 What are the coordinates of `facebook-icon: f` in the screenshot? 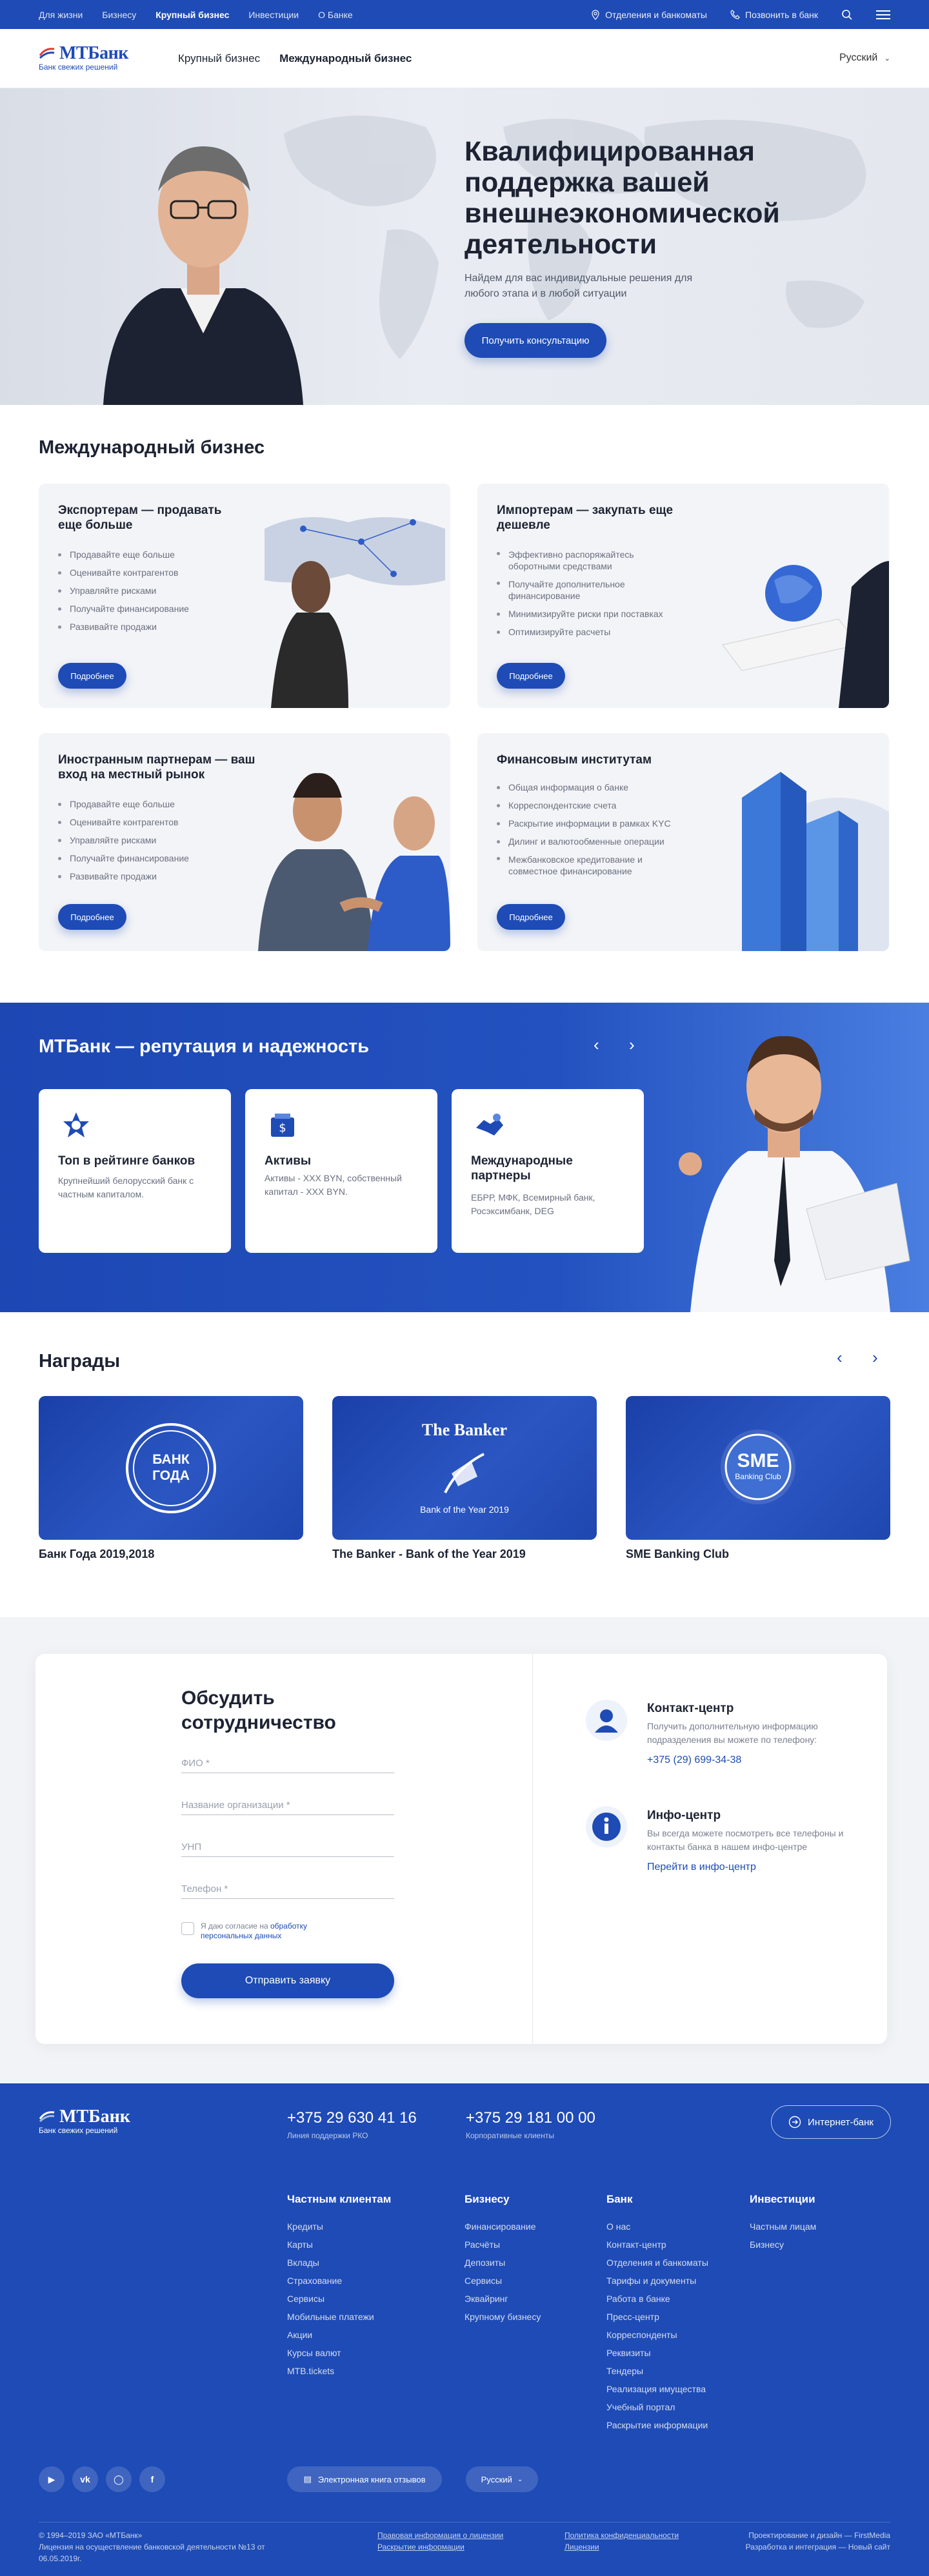 It's located at (152, 2479).